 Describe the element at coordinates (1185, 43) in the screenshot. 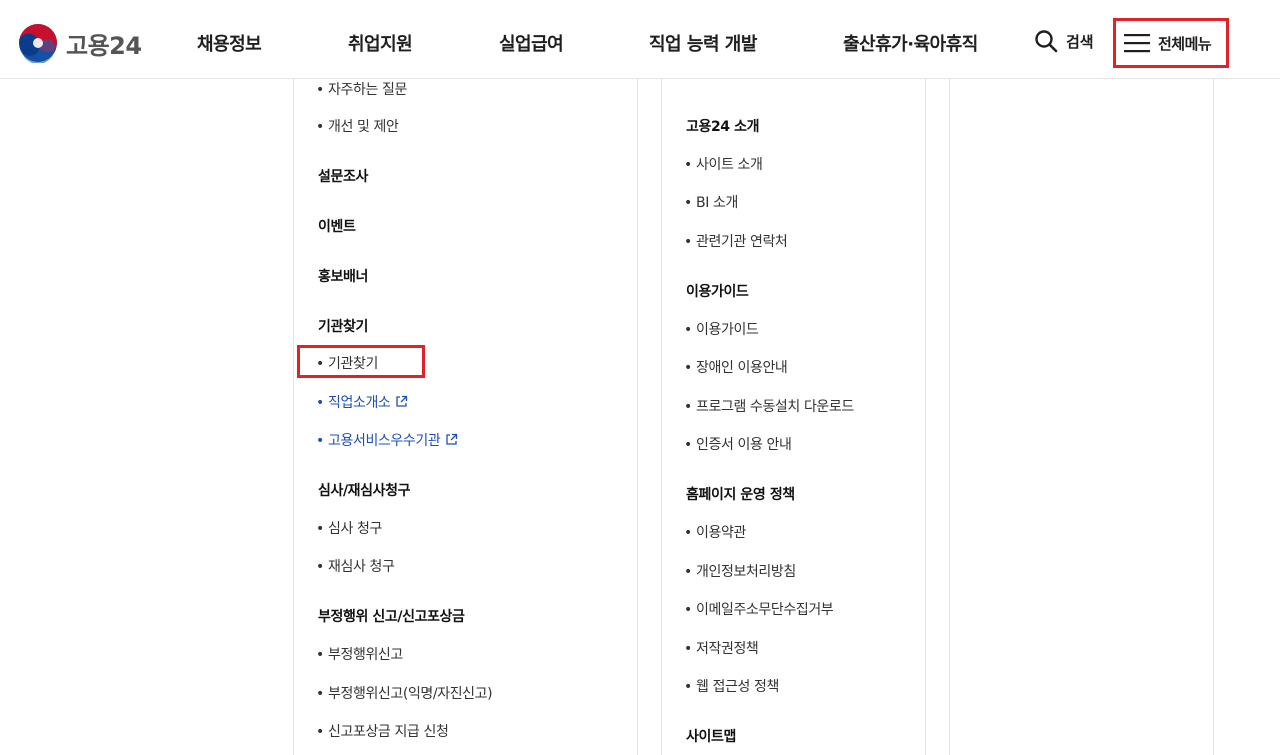

I see `all-menu-label: 전체메뉴` at that location.